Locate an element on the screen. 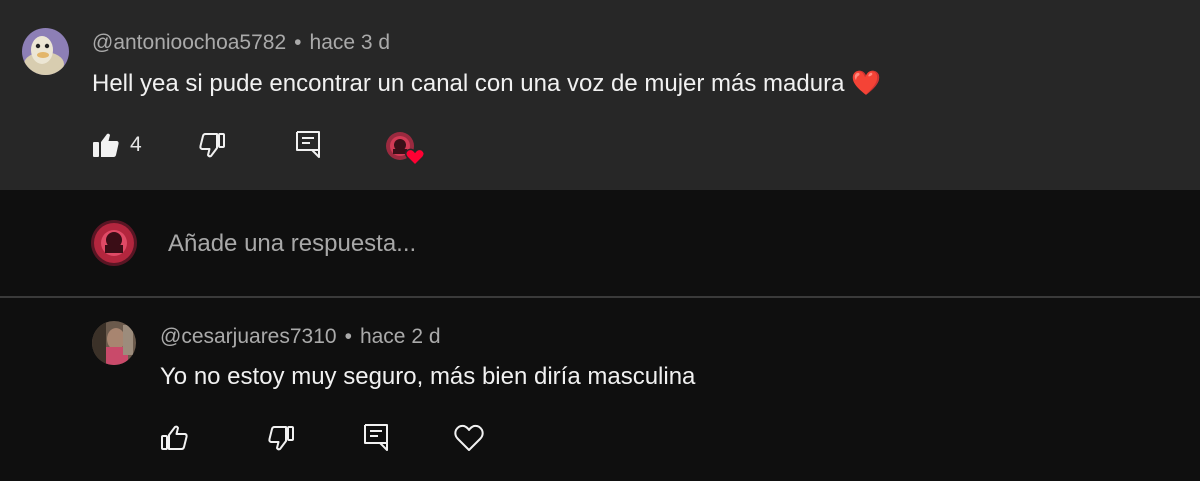  reply-like-button is located at coordinates (174, 438).